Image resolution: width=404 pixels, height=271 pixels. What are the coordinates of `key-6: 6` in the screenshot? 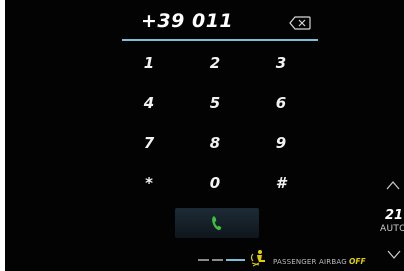 It's located at (281, 103).